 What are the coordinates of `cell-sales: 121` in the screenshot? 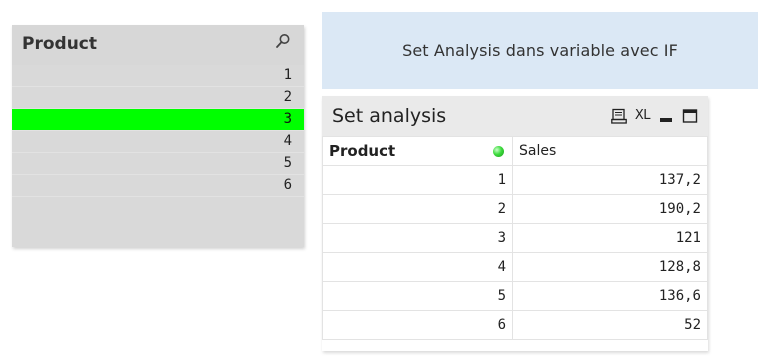 It's located at (610, 238).